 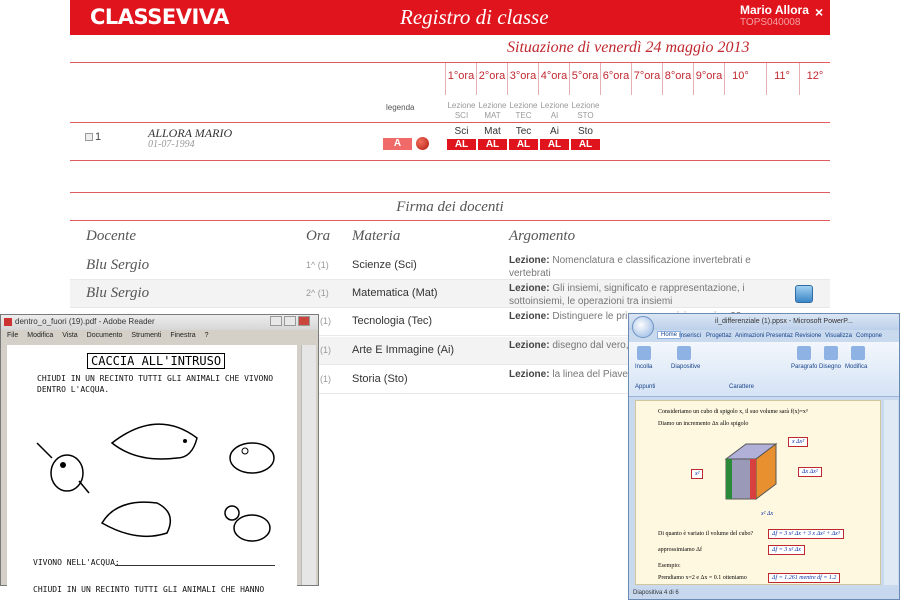 I want to click on edit-icon, so click(x=858, y=353).